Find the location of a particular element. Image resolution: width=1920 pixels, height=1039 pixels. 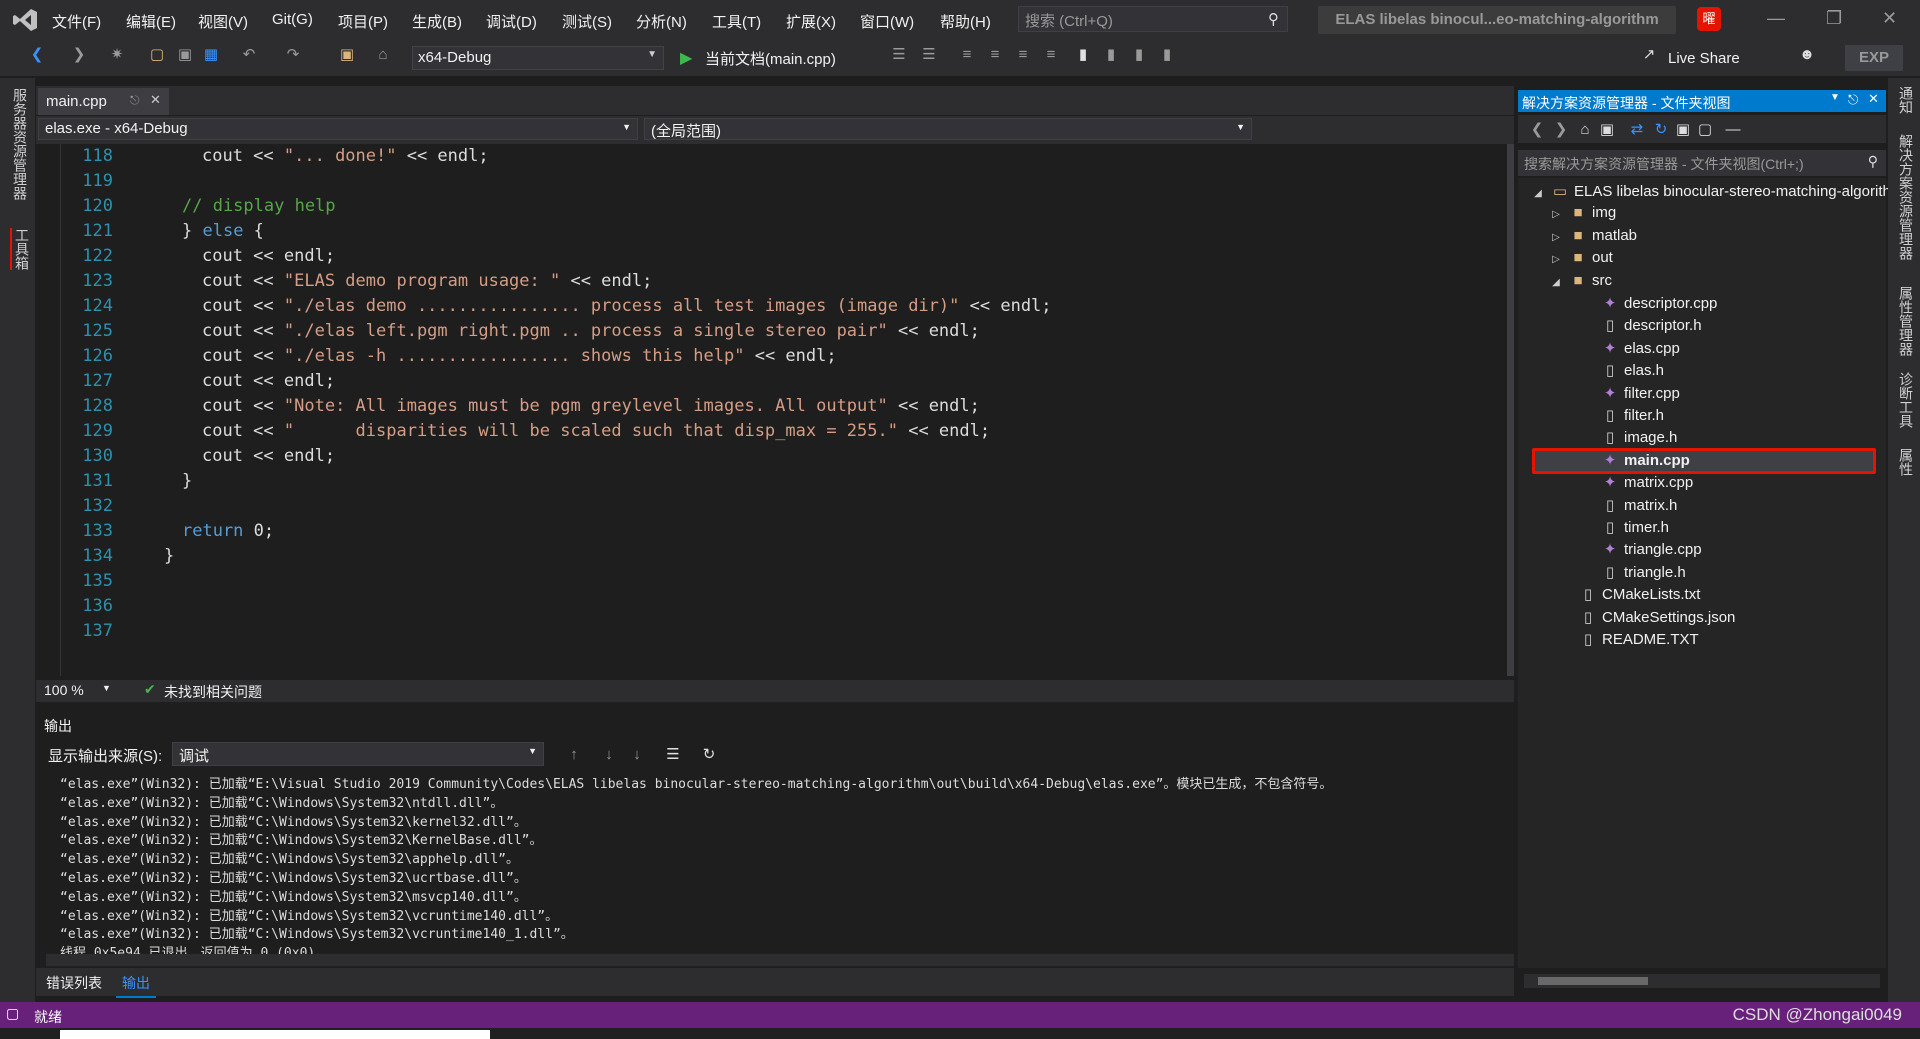

save-icon: ▣ is located at coordinates (185, 55).